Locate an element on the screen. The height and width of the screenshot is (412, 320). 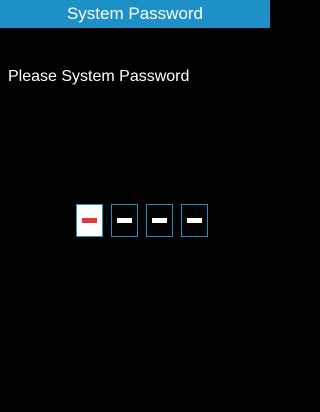
title-bar: System Password is located at coordinates (135, 14).